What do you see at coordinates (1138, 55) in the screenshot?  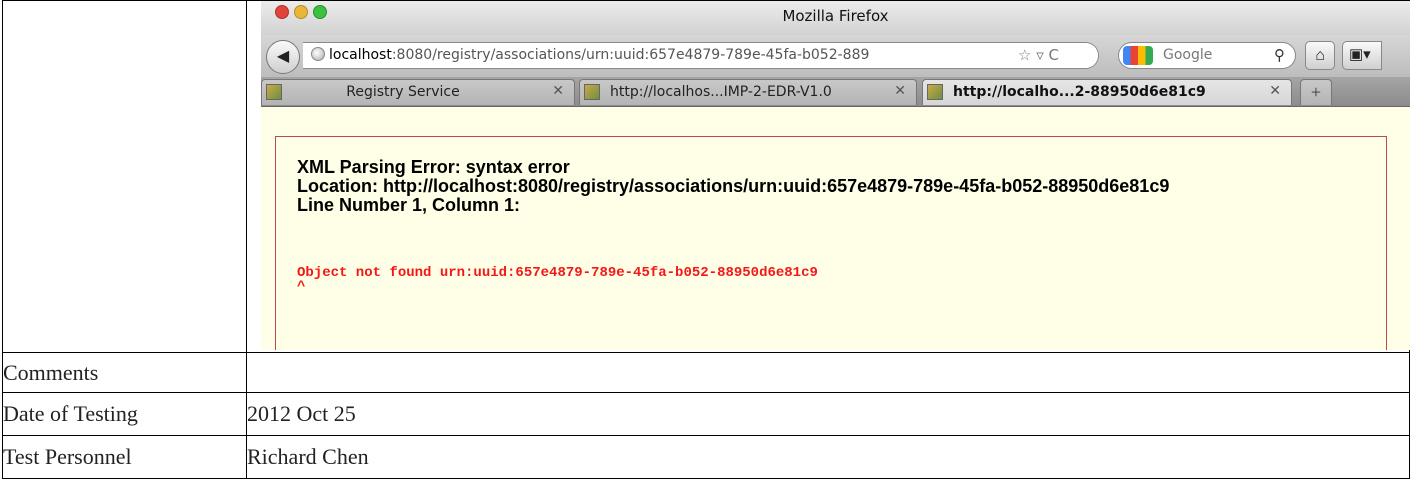 I see `google-engine-icon` at bounding box center [1138, 55].